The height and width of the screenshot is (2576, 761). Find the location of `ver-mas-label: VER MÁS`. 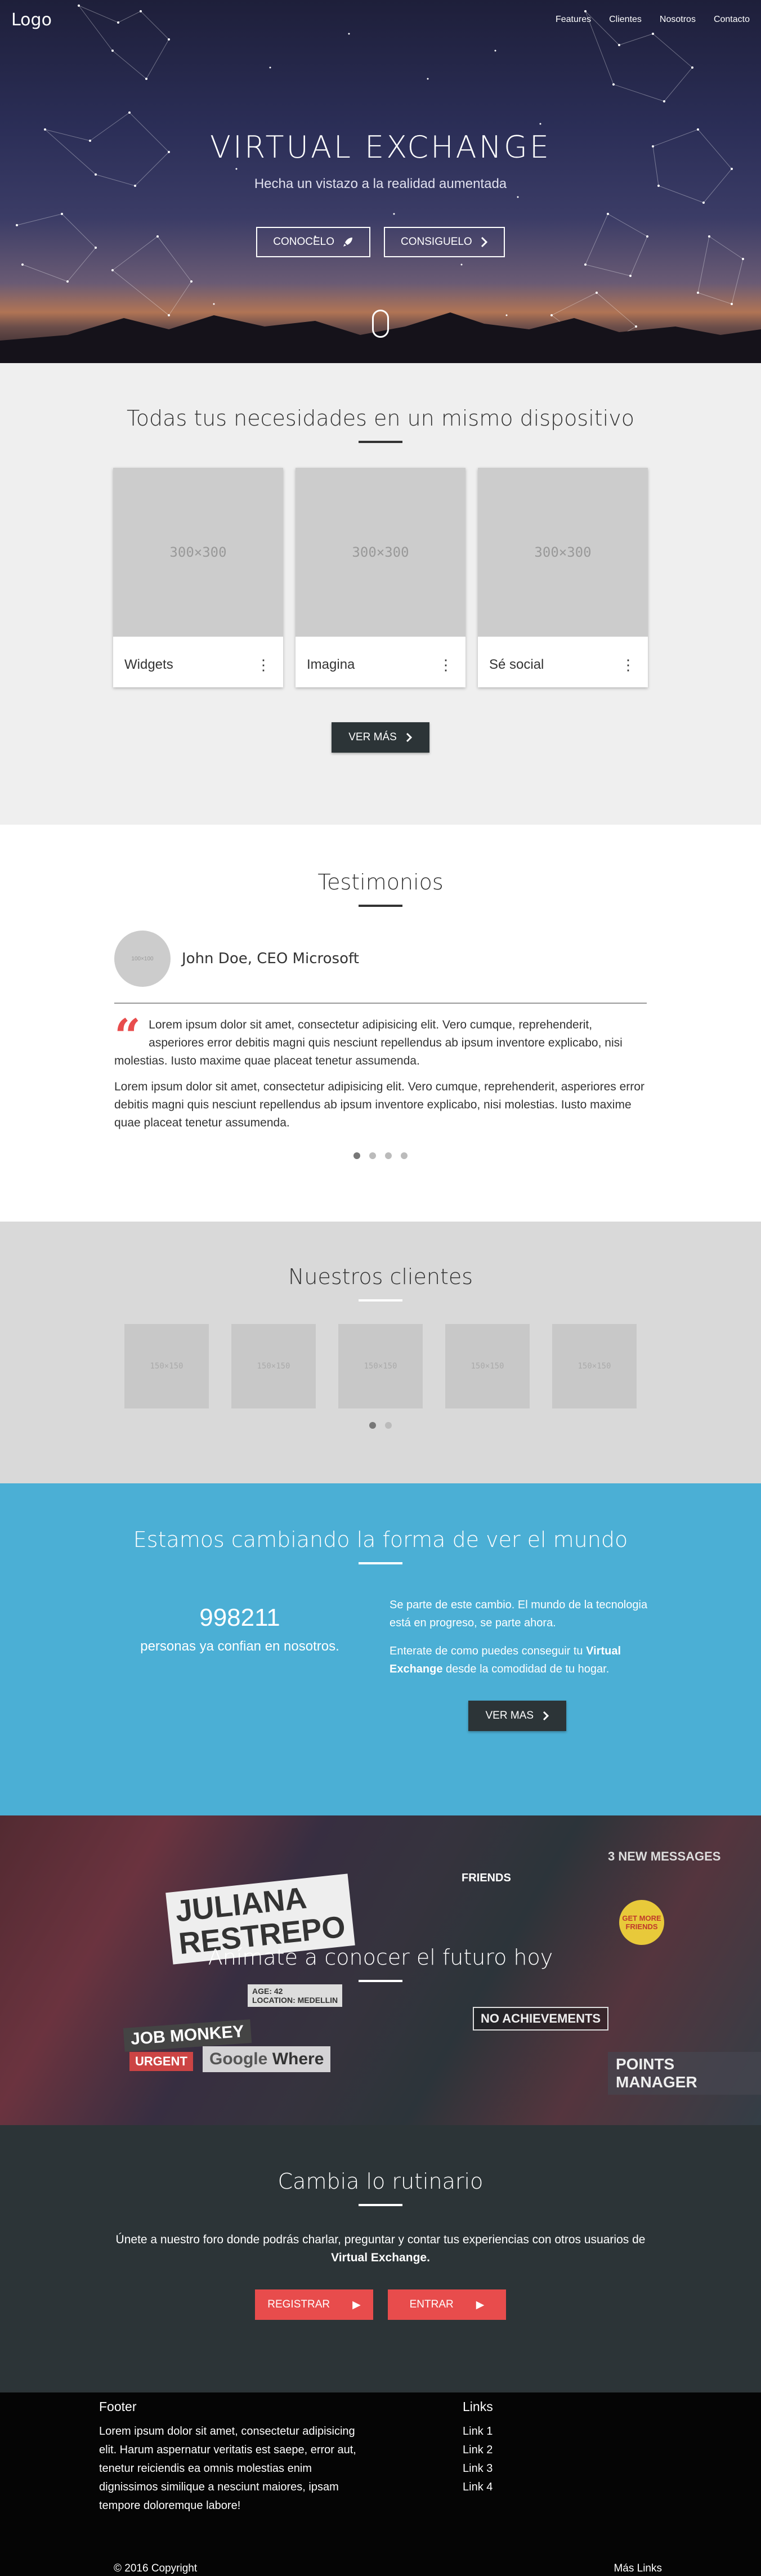

ver-mas-label: VER MÁS is located at coordinates (372, 737).